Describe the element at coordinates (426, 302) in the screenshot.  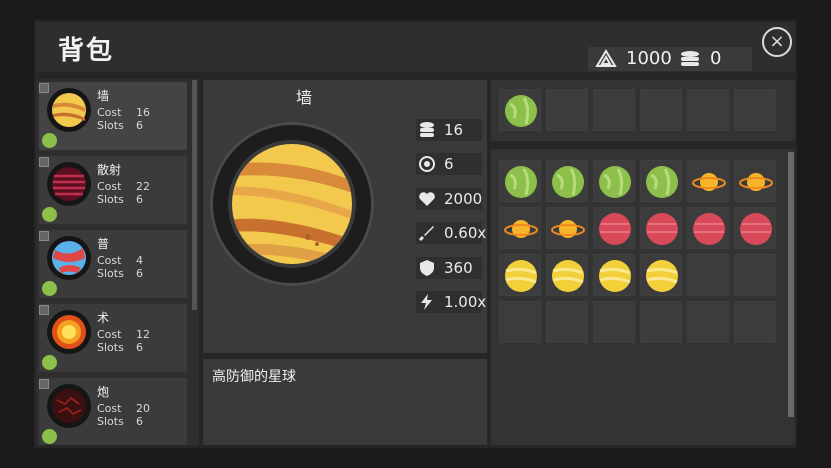
I see `lightning-icon` at that location.